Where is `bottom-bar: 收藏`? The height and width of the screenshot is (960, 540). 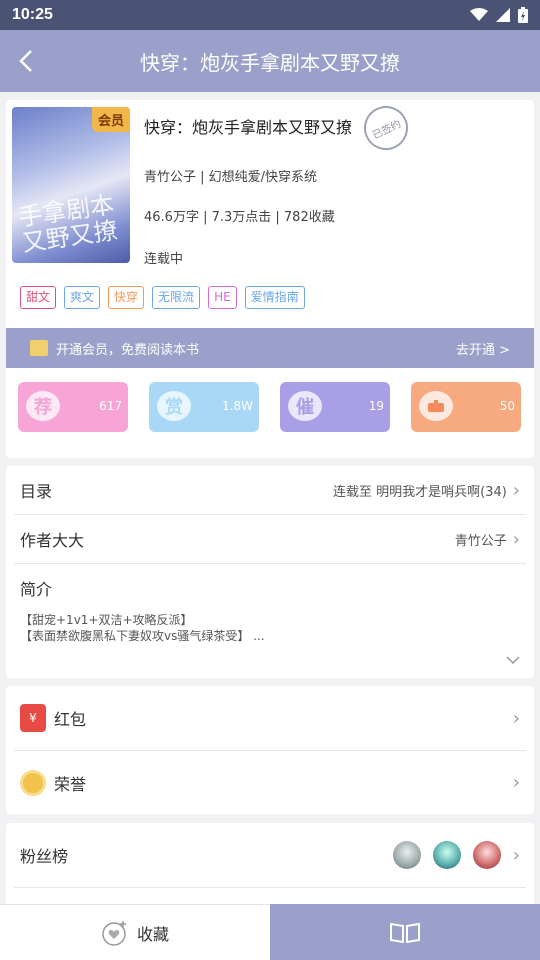 bottom-bar: 收藏 is located at coordinates (270, 932).